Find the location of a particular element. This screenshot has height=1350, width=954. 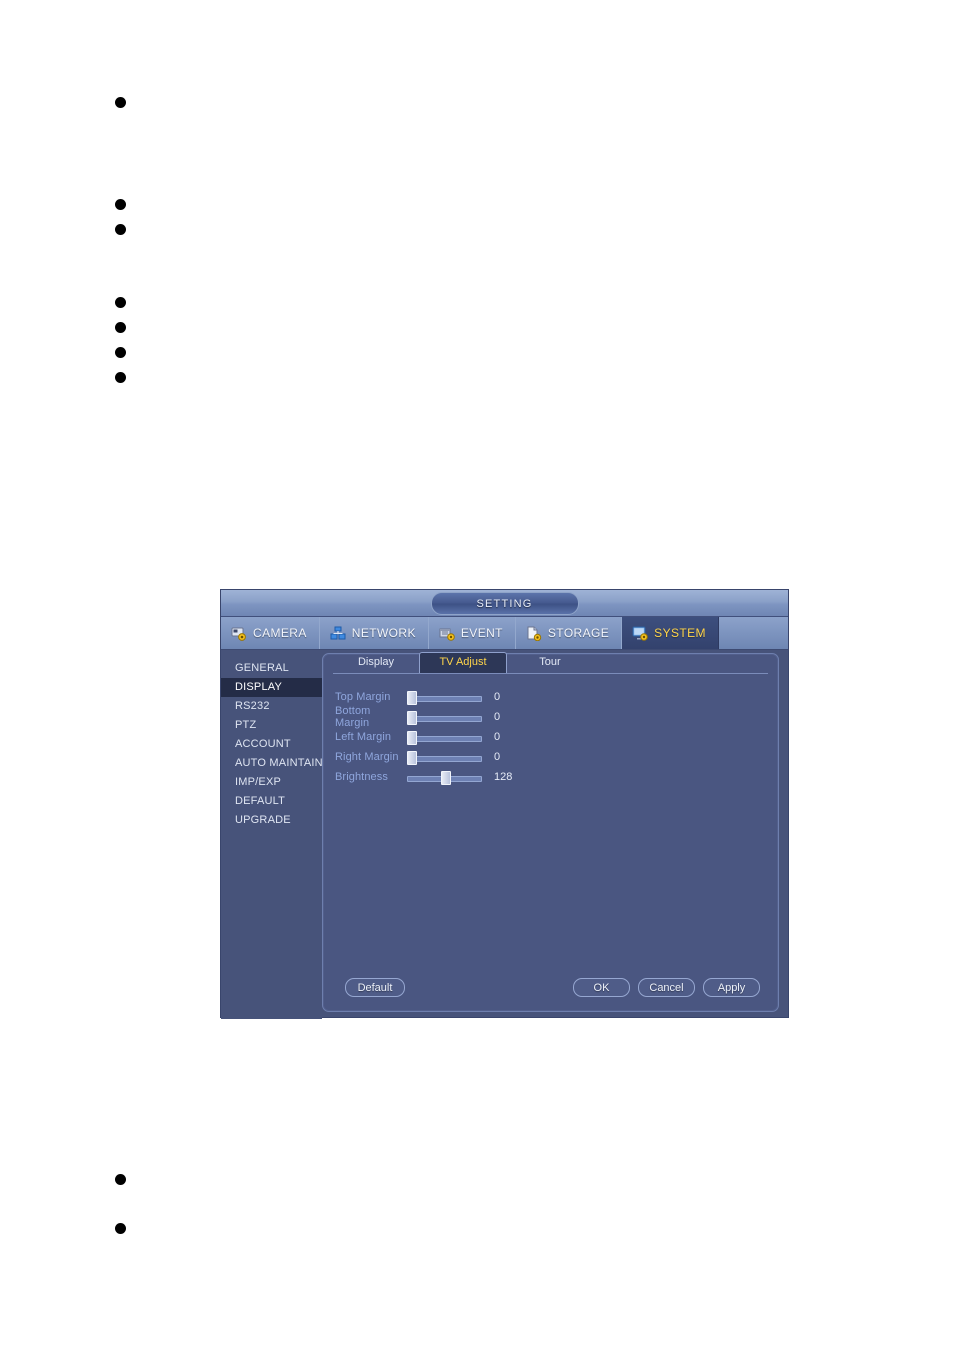

dialog-title-bar: SETTING is located at coordinates (504, 603).